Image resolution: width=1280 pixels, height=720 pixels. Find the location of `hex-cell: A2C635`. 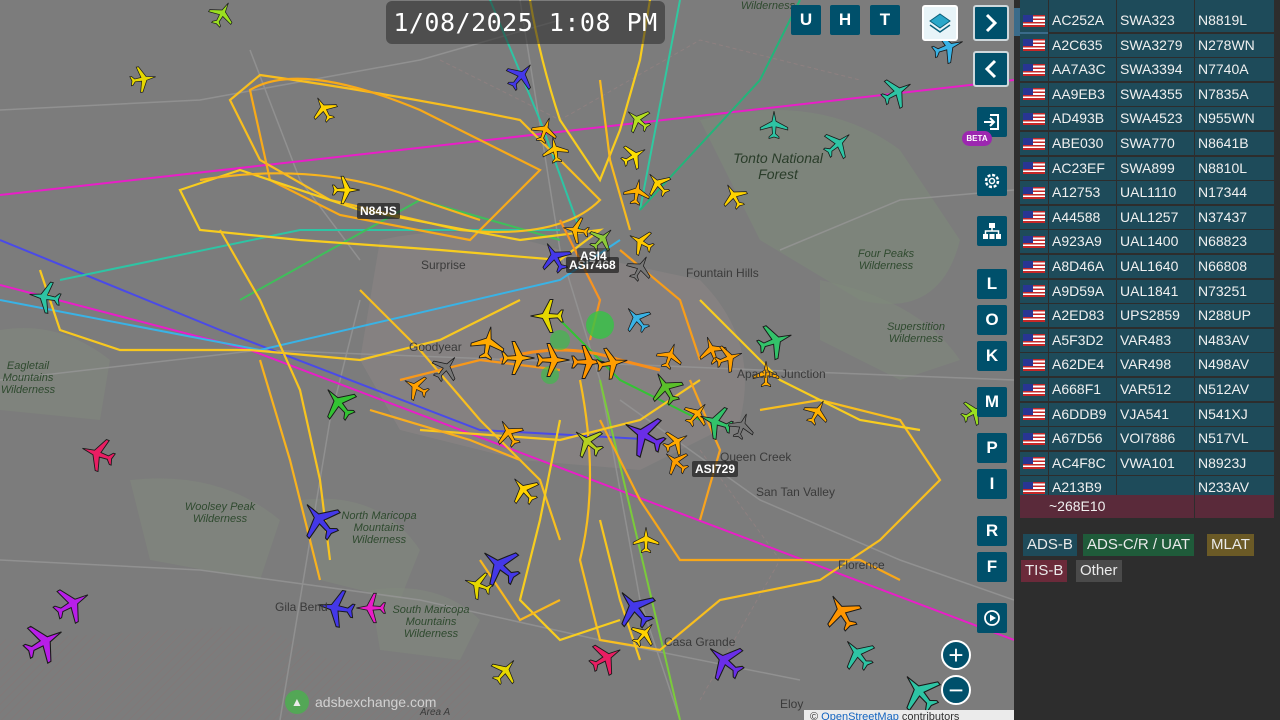

hex-cell: A2C635 is located at coordinates (1082, 45).